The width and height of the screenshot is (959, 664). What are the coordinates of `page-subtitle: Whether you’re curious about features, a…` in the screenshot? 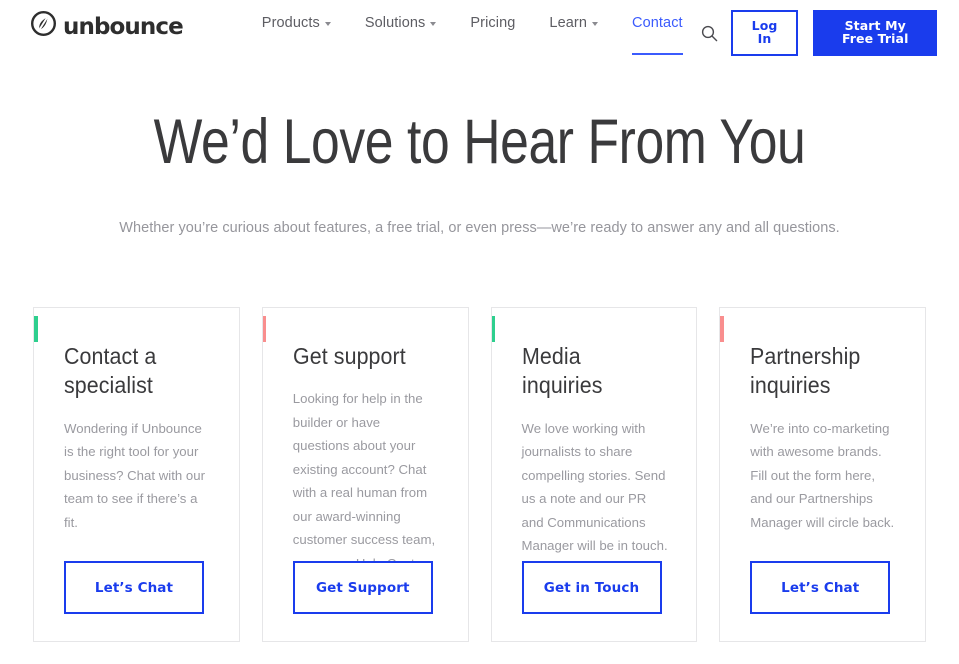 It's located at (479, 228).